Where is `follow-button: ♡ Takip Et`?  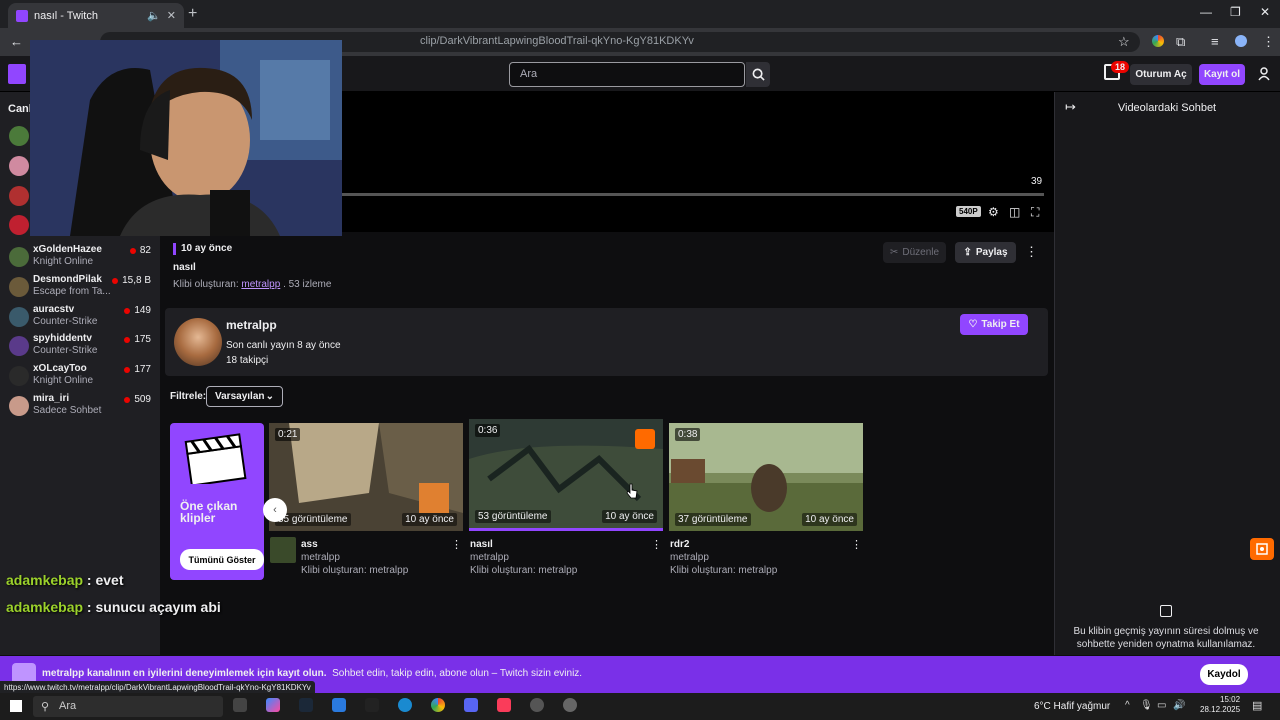 follow-button: ♡ Takip Et is located at coordinates (994, 324).